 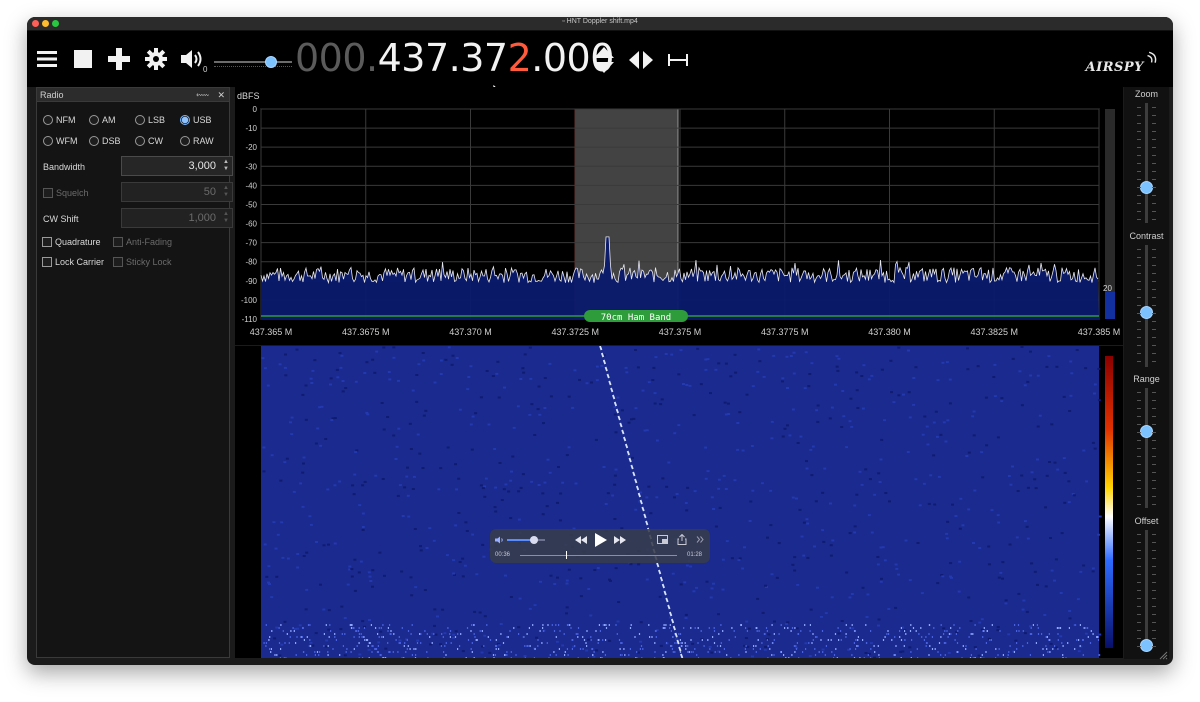 What do you see at coordinates (185, 141) in the screenshot?
I see `radio-dot-raw` at bounding box center [185, 141].